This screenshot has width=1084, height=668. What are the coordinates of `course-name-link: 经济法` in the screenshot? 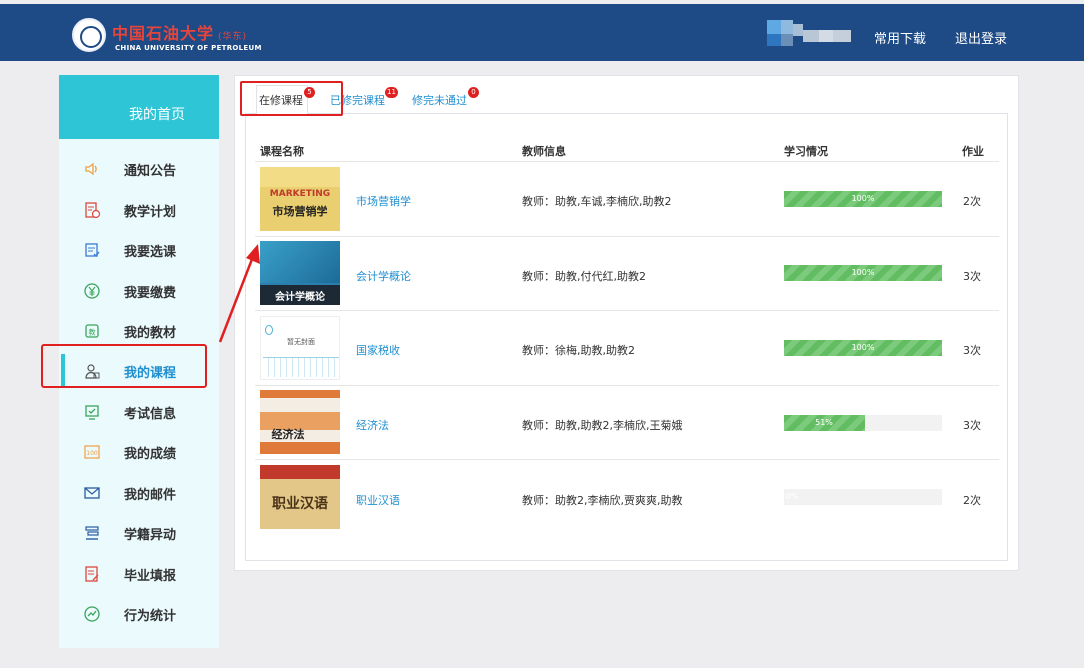 It's located at (372, 425).